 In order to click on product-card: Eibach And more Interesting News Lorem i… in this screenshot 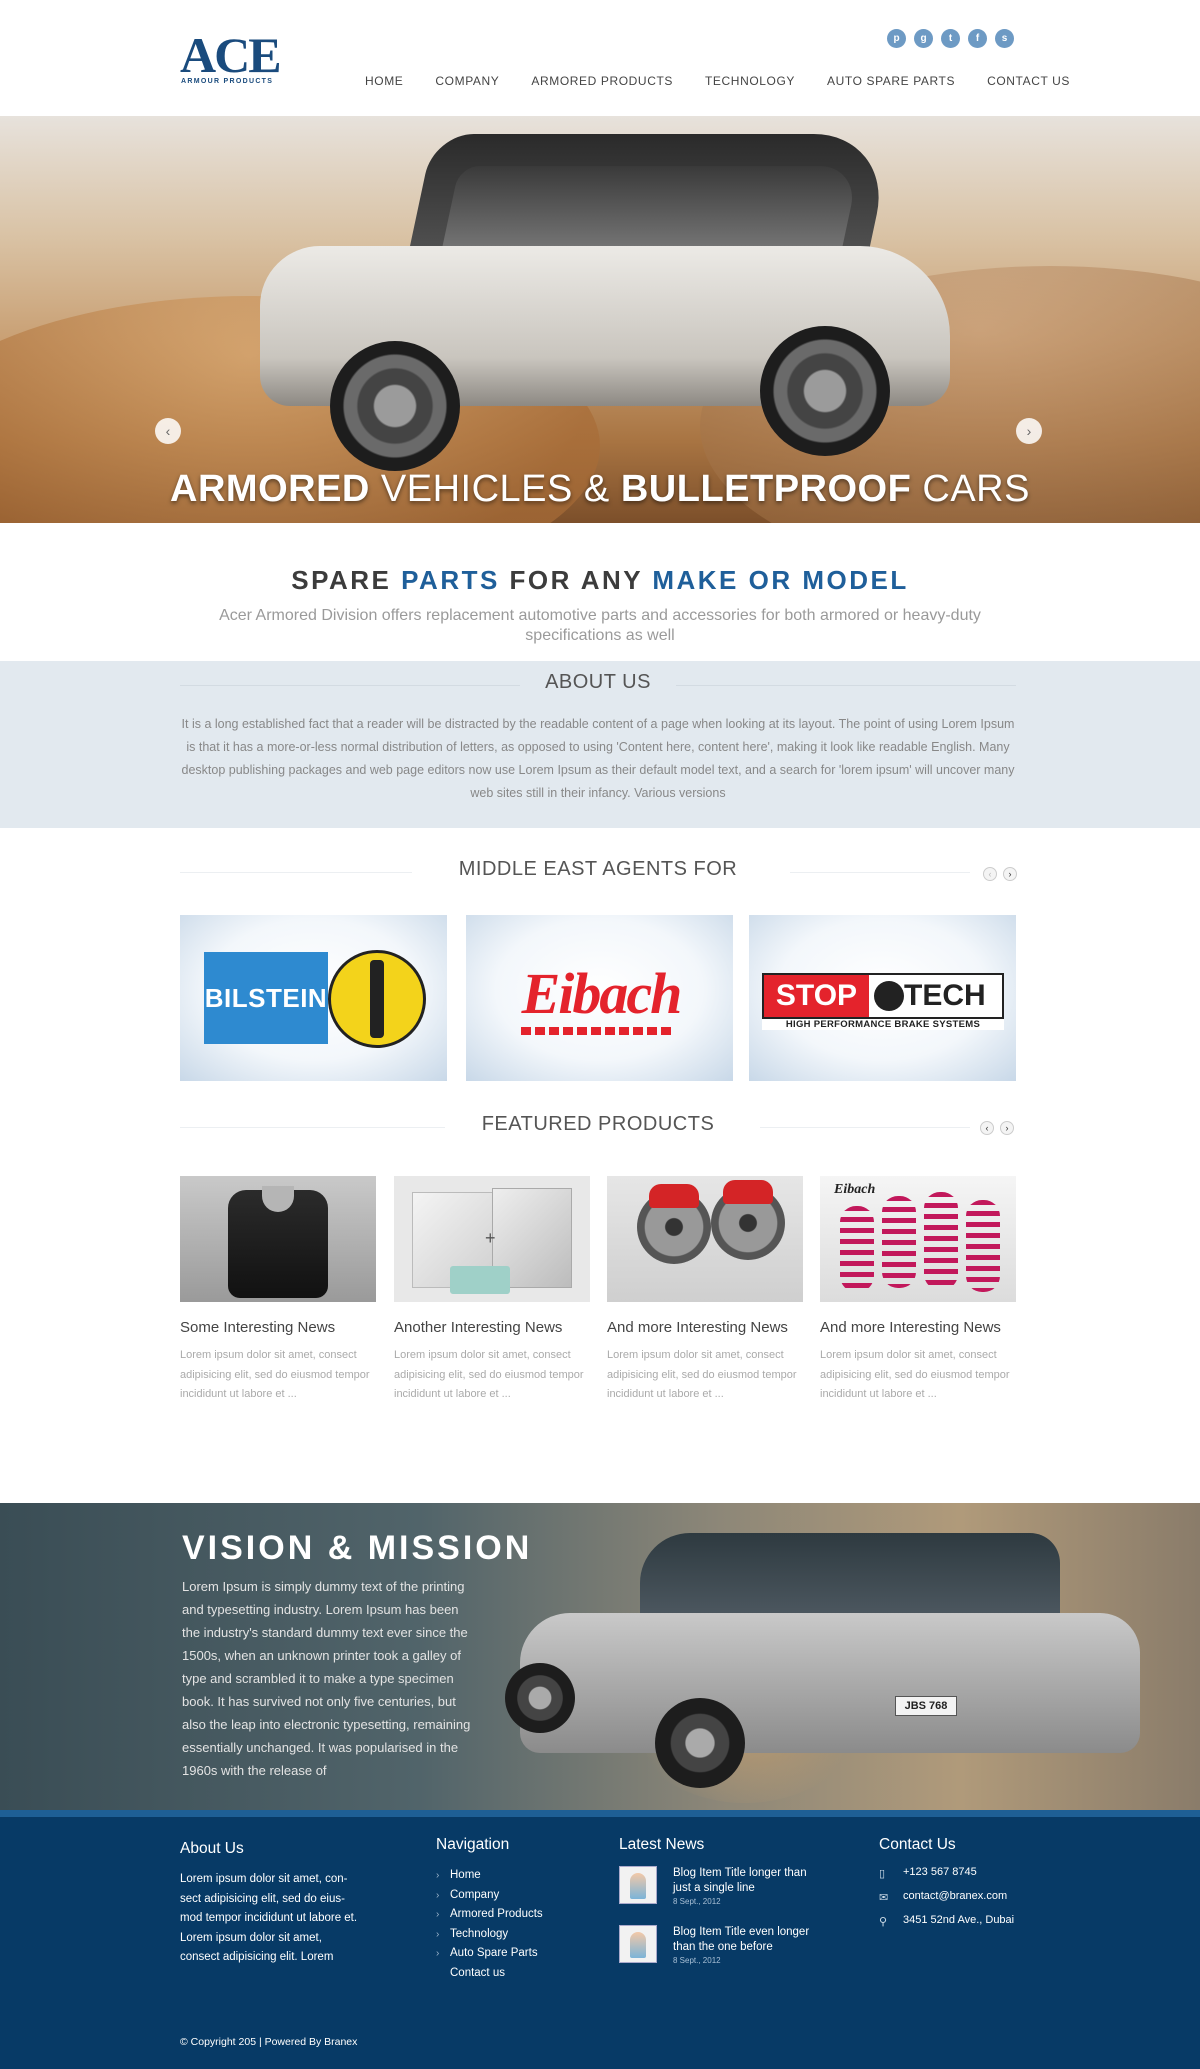, I will do `click(918, 1290)`.